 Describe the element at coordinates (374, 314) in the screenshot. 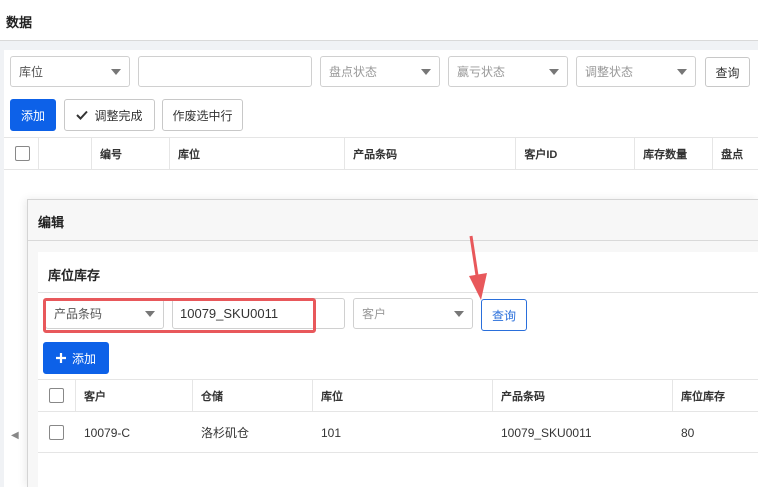

I see `customer-placeholder: 客户` at that location.